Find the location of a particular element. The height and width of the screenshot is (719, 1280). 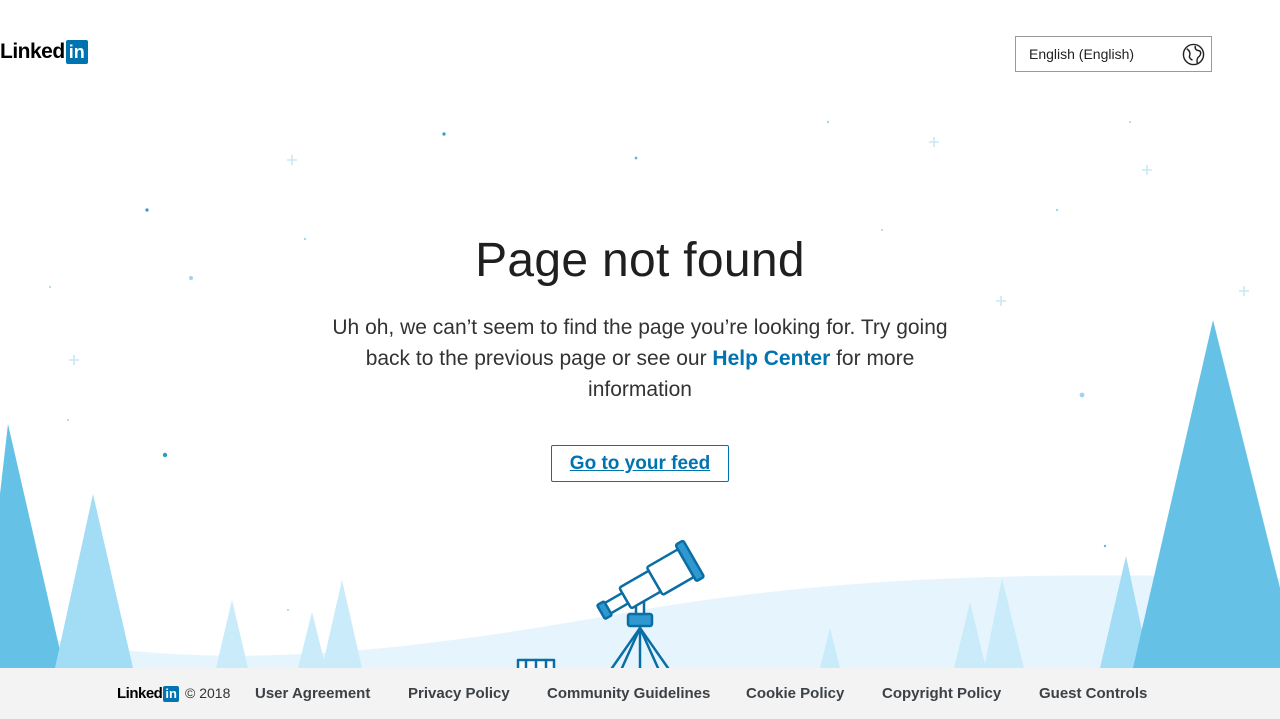

language-selected: English (English) is located at coordinates (1082, 54).